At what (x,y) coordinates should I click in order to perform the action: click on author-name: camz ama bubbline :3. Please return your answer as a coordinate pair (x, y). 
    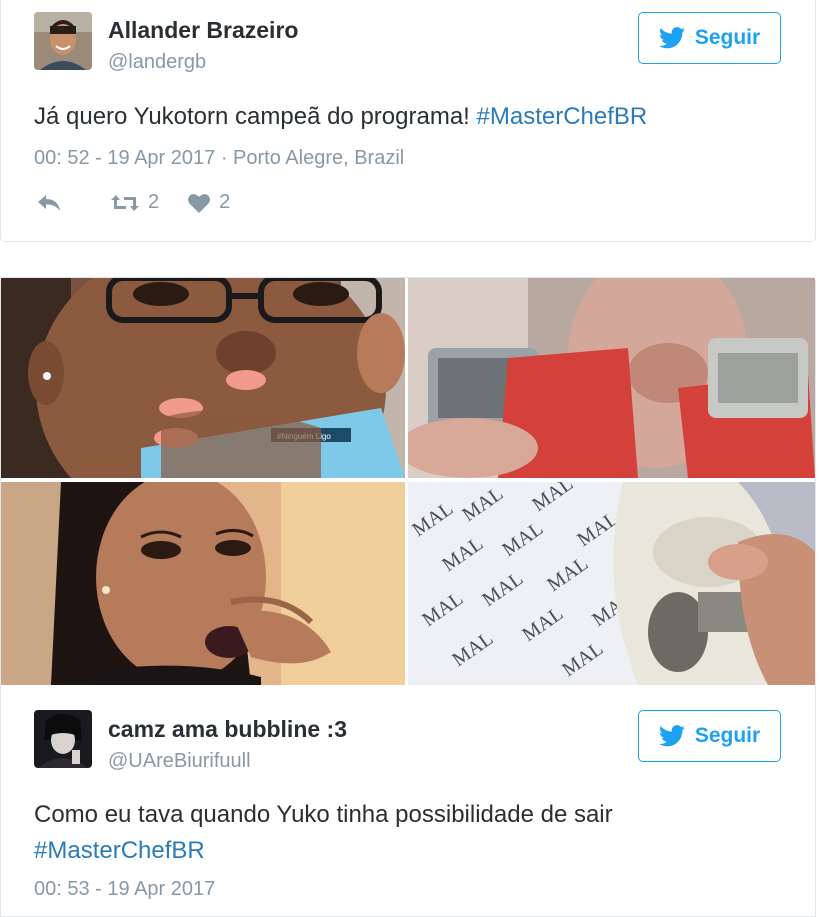
    Looking at the image, I should click on (227, 729).